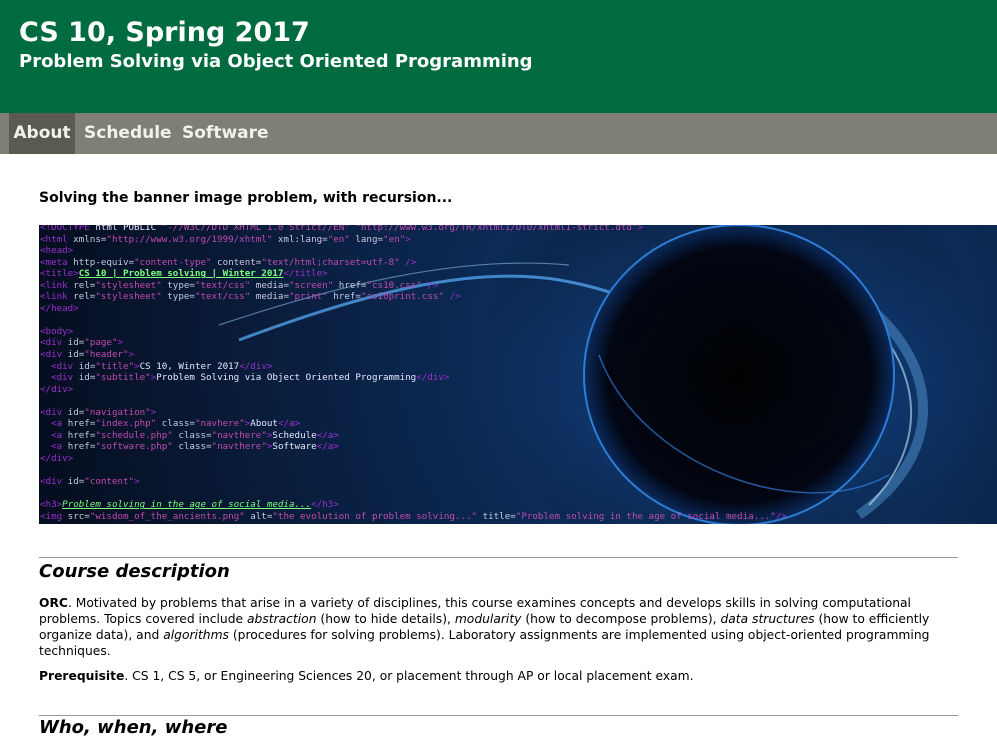  I want to click on code-line: <div id="content">, so click(90, 482).